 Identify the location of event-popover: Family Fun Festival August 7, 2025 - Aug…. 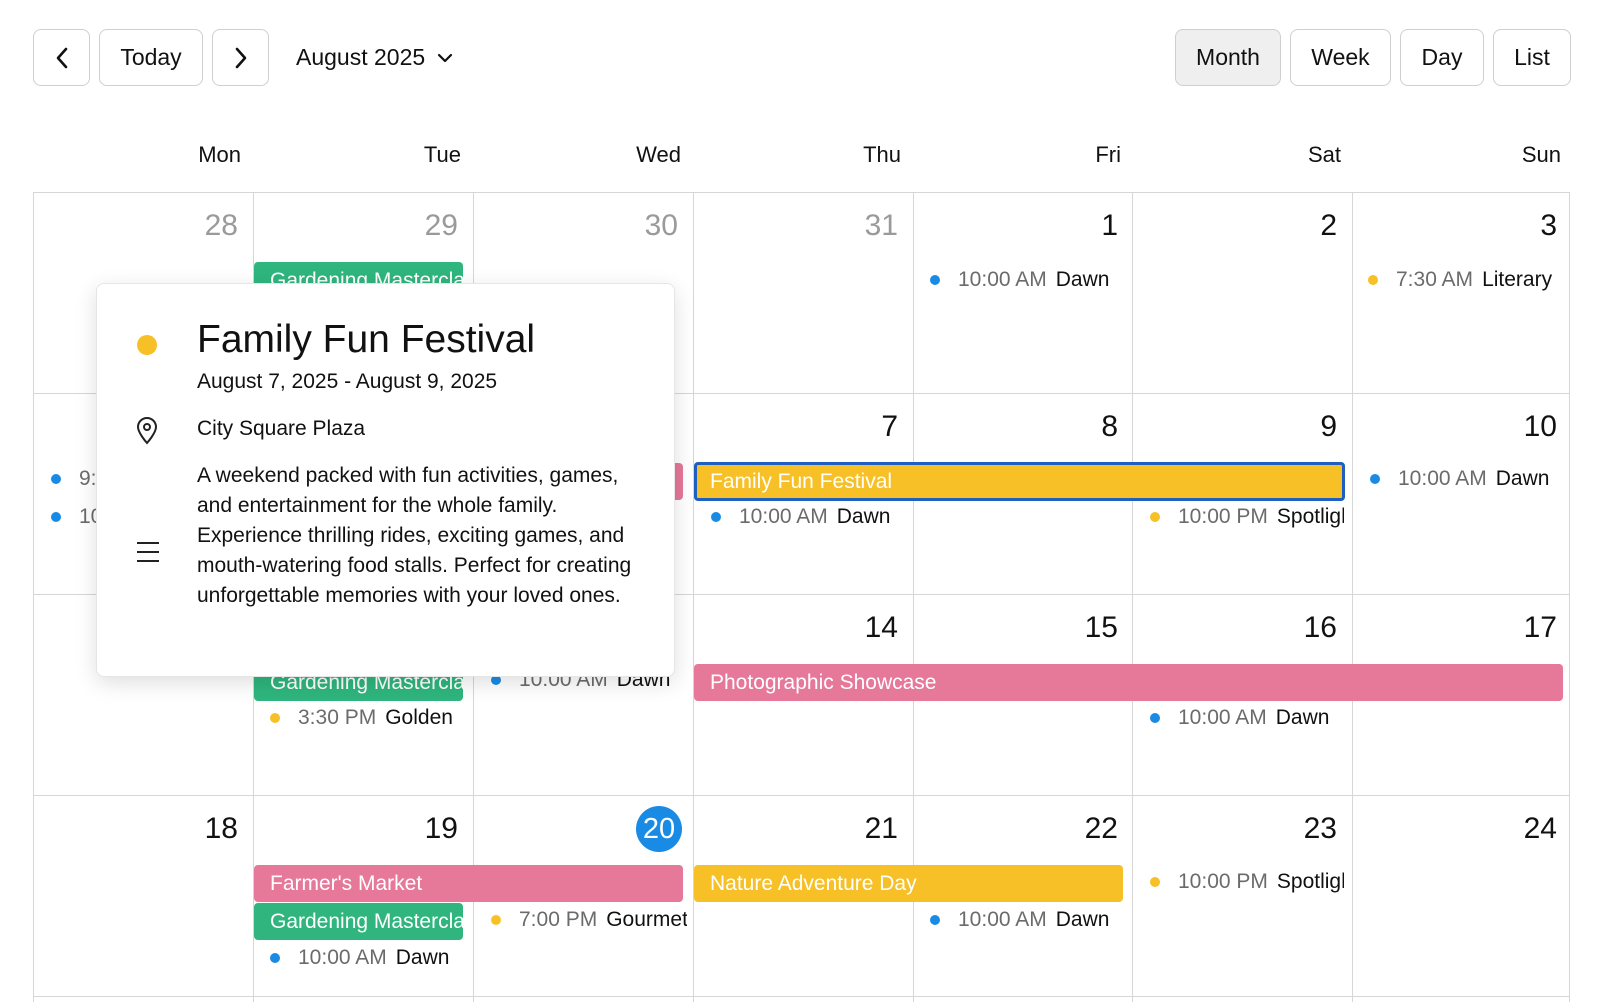
(385, 480).